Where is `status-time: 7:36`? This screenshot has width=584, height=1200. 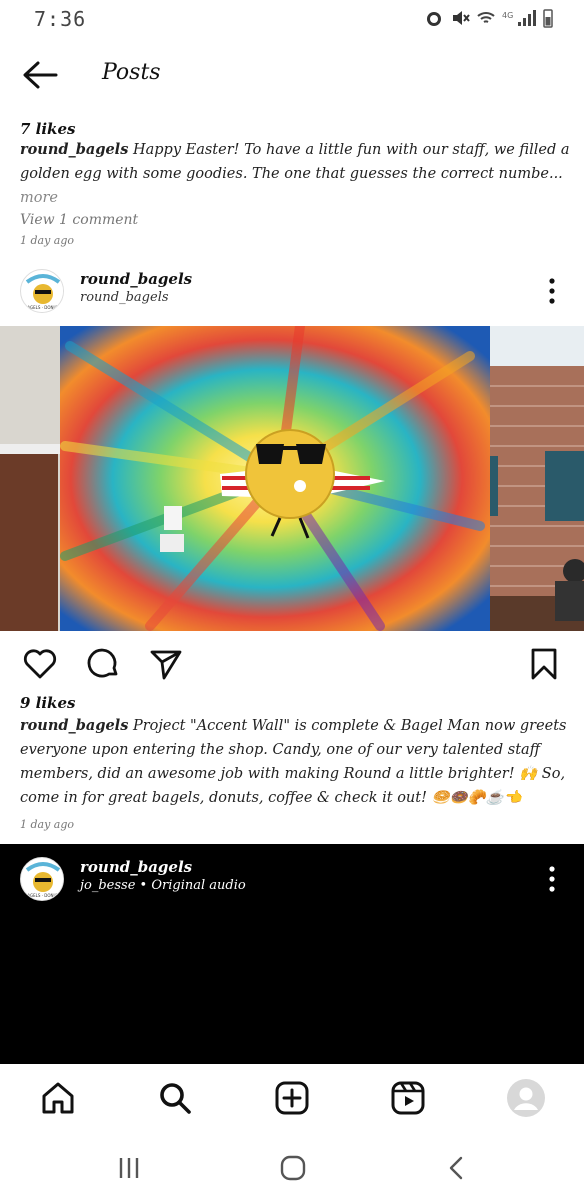 status-time: 7:36 is located at coordinates (60, 19).